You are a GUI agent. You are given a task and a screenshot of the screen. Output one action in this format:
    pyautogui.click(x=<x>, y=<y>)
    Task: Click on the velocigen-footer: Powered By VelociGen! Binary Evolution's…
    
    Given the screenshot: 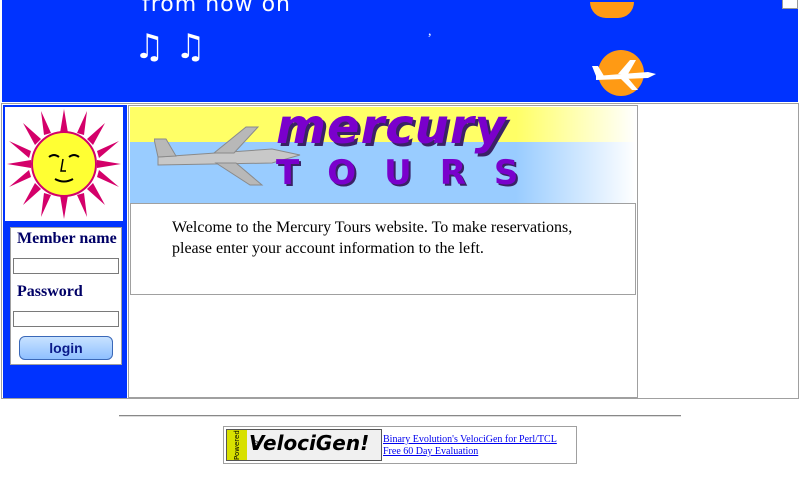 What is the action you would take?
    pyautogui.click(x=400, y=445)
    